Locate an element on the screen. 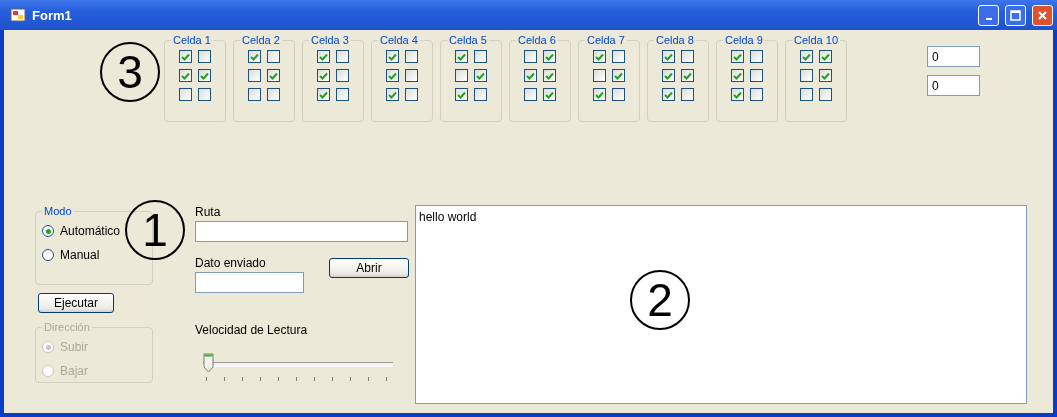 This screenshot has height=417, width=1057. data-field is located at coordinates (249, 282).